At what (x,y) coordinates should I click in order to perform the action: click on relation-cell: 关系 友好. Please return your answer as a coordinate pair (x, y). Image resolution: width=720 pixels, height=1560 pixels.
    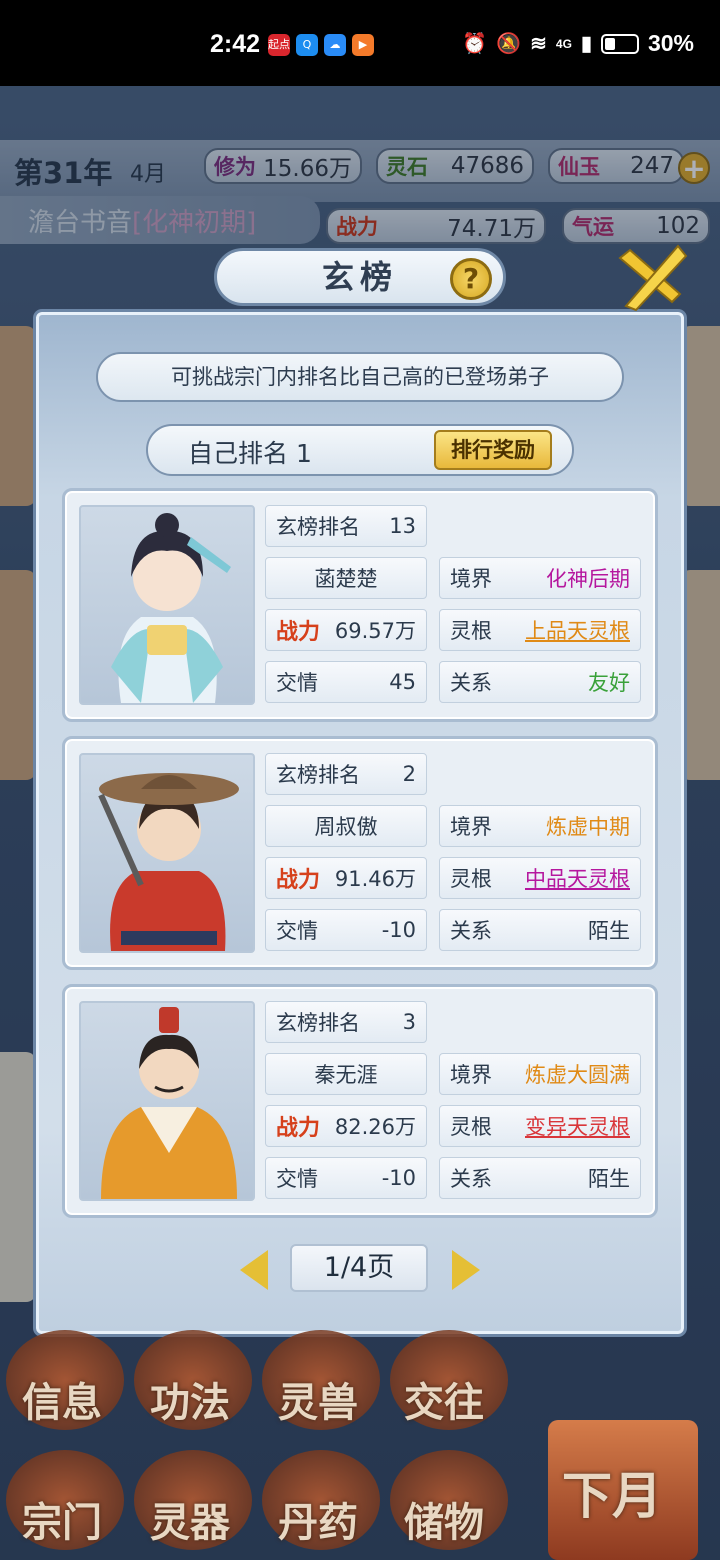
    Looking at the image, I should click on (540, 682).